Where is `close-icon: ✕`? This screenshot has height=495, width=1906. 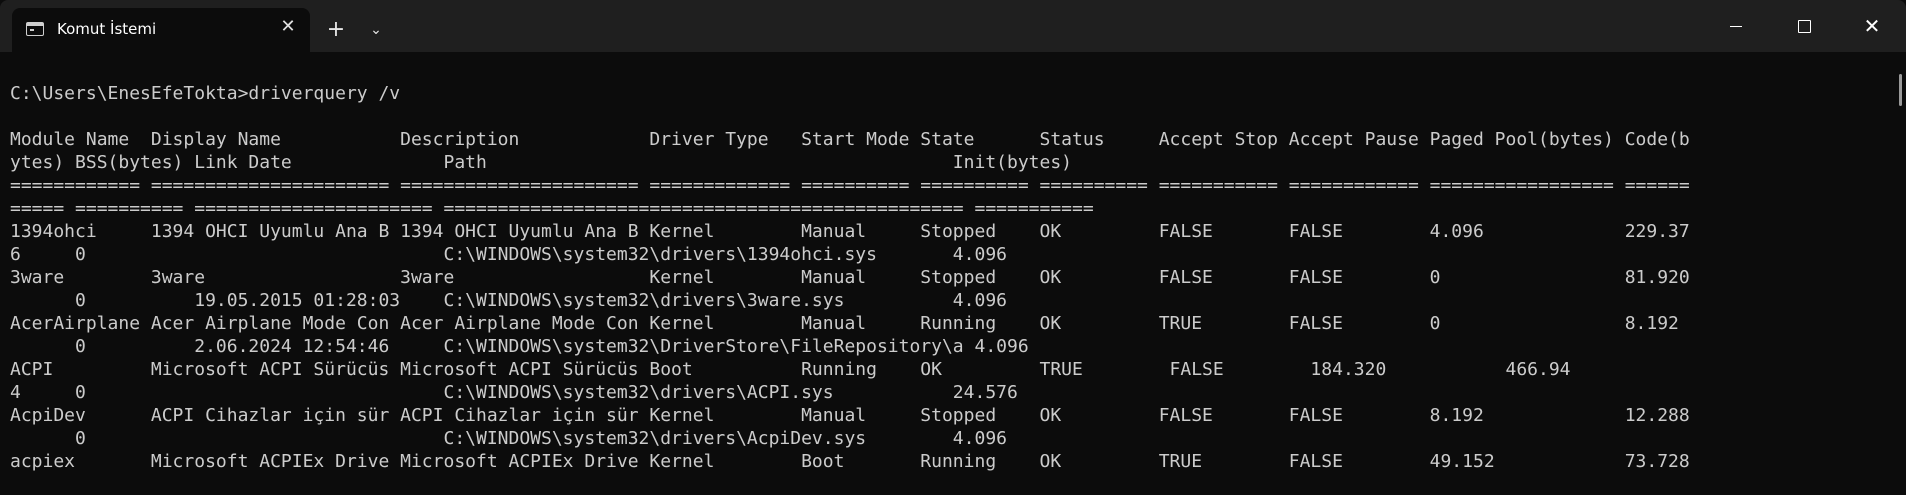
close-icon: ✕ is located at coordinates (1872, 26).